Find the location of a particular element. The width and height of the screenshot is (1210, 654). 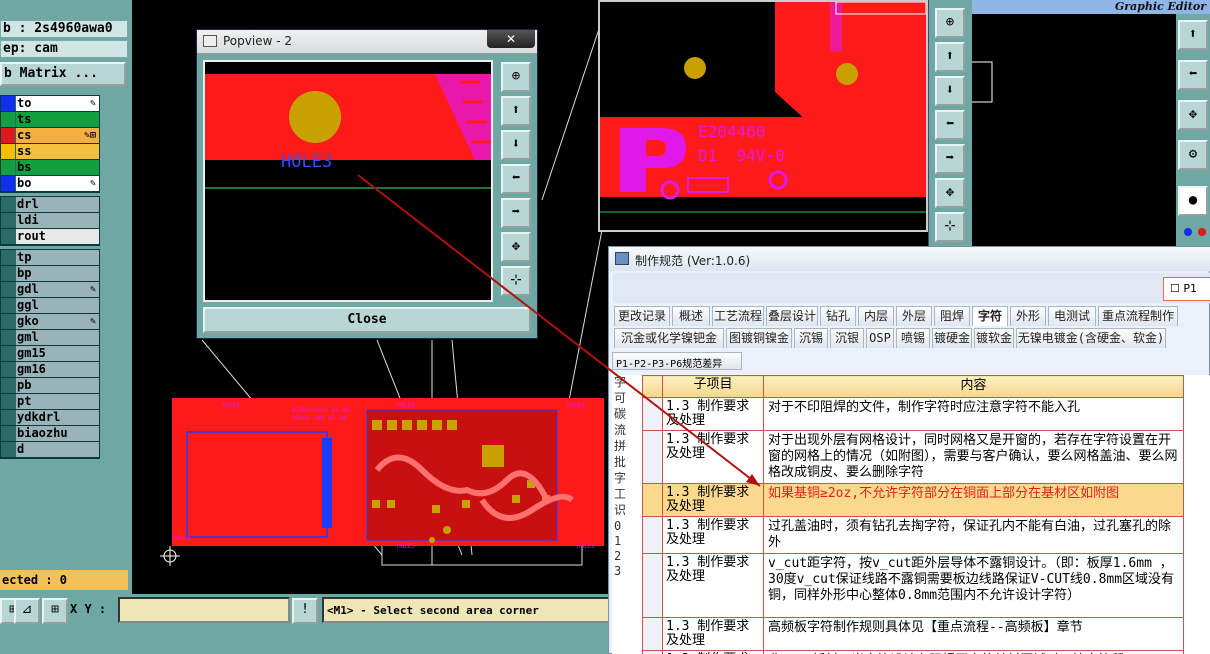

close-button: Close is located at coordinates (367, 320).